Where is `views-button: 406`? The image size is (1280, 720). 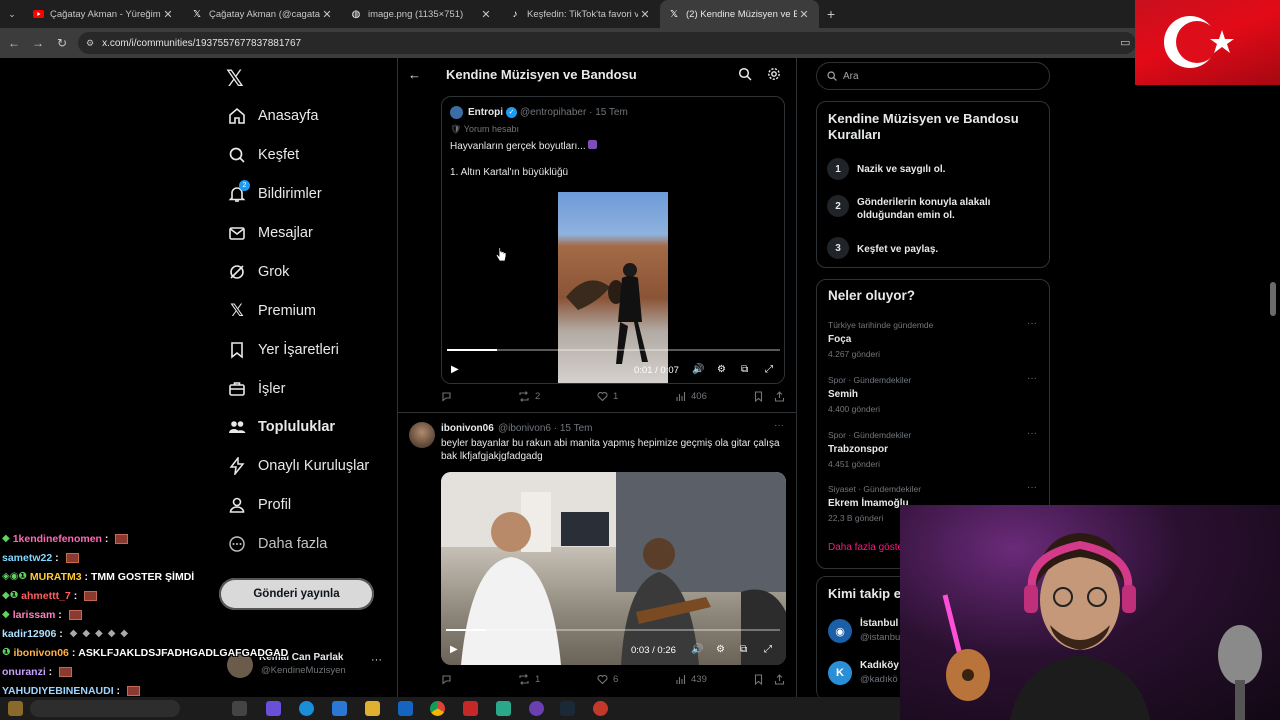
views-button: 406 is located at coordinates (691, 396).